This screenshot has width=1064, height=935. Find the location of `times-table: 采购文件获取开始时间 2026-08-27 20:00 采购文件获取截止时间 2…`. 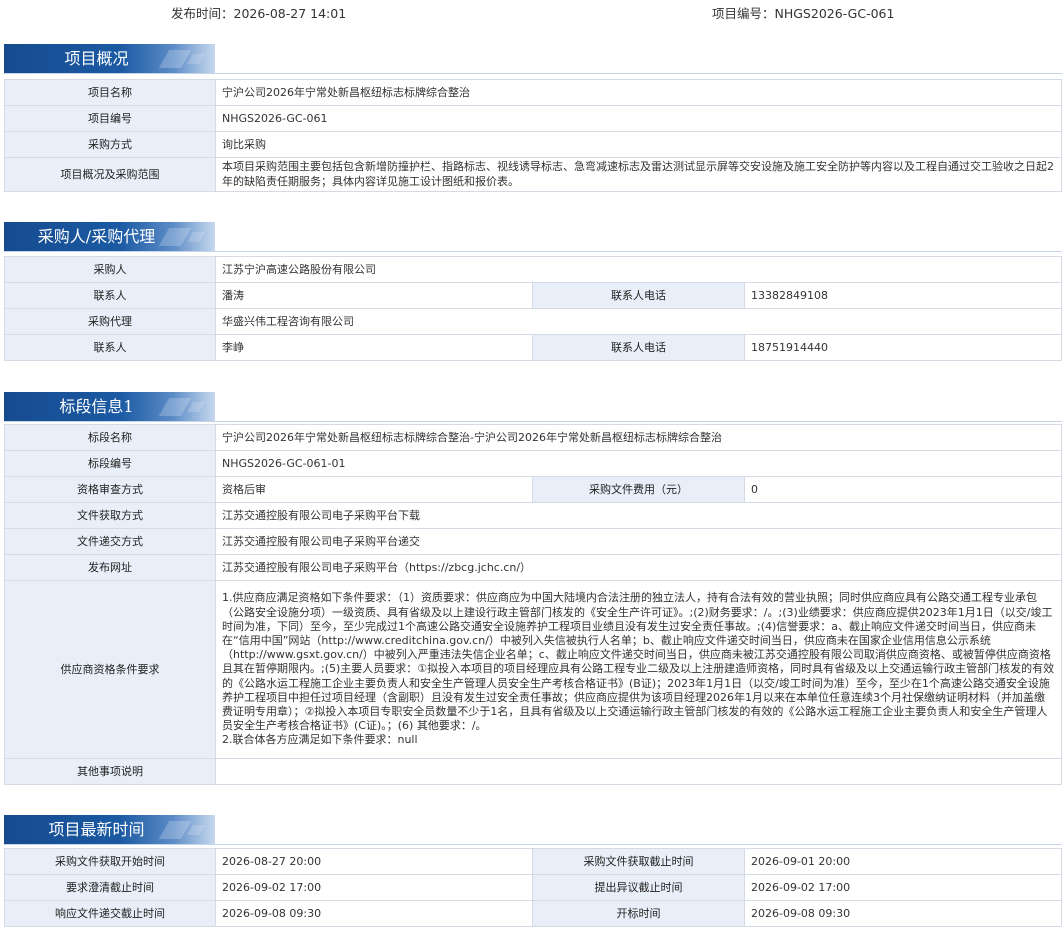

times-table: 采购文件获取开始时间 2026-08-27 20:00 采购文件获取截止时间 2… is located at coordinates (533, 887).